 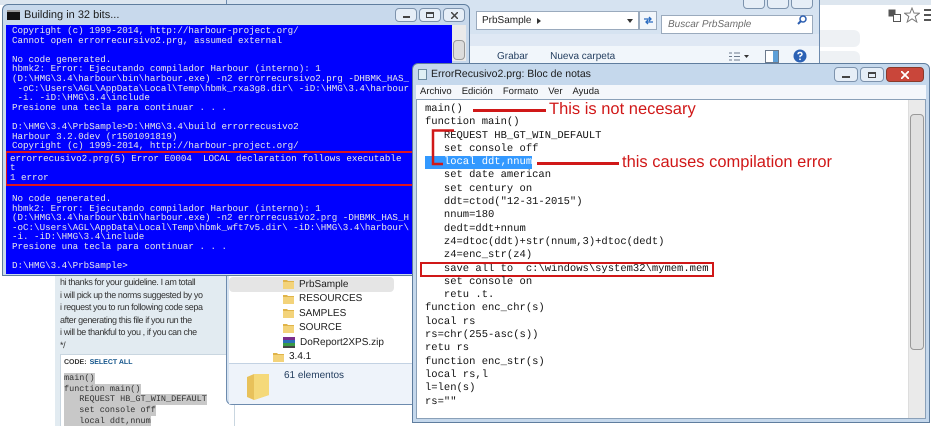 I want to click on help-icon, so click(x=800, y=56).